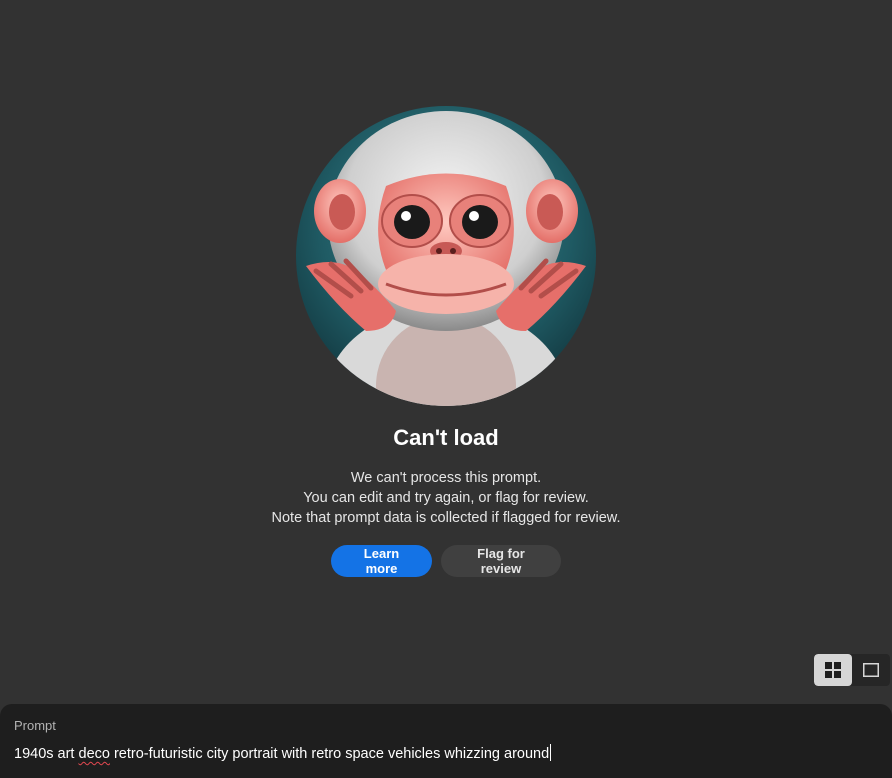 This screenshot has width=892, height=778. Describe the element at coordinates (446, 256) in the screenshot. I see `monkey-illustration-icon` at that location.